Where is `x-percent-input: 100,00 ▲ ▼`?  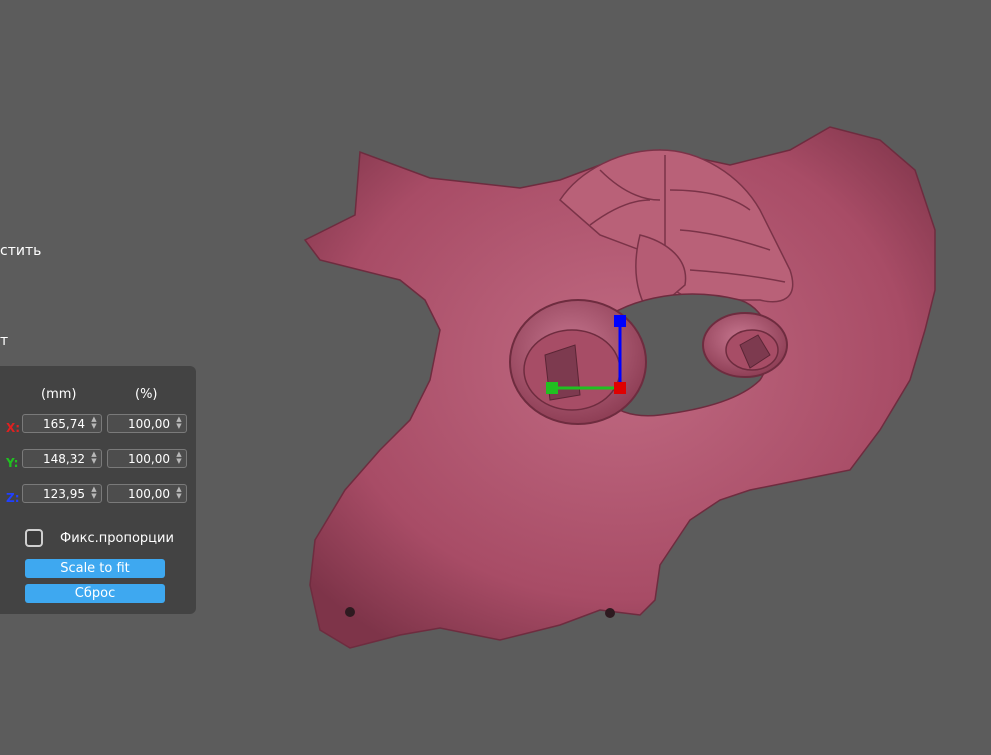 x-percent-input: 100,00 ▲ ▼ is located at coordinates (147, 423).